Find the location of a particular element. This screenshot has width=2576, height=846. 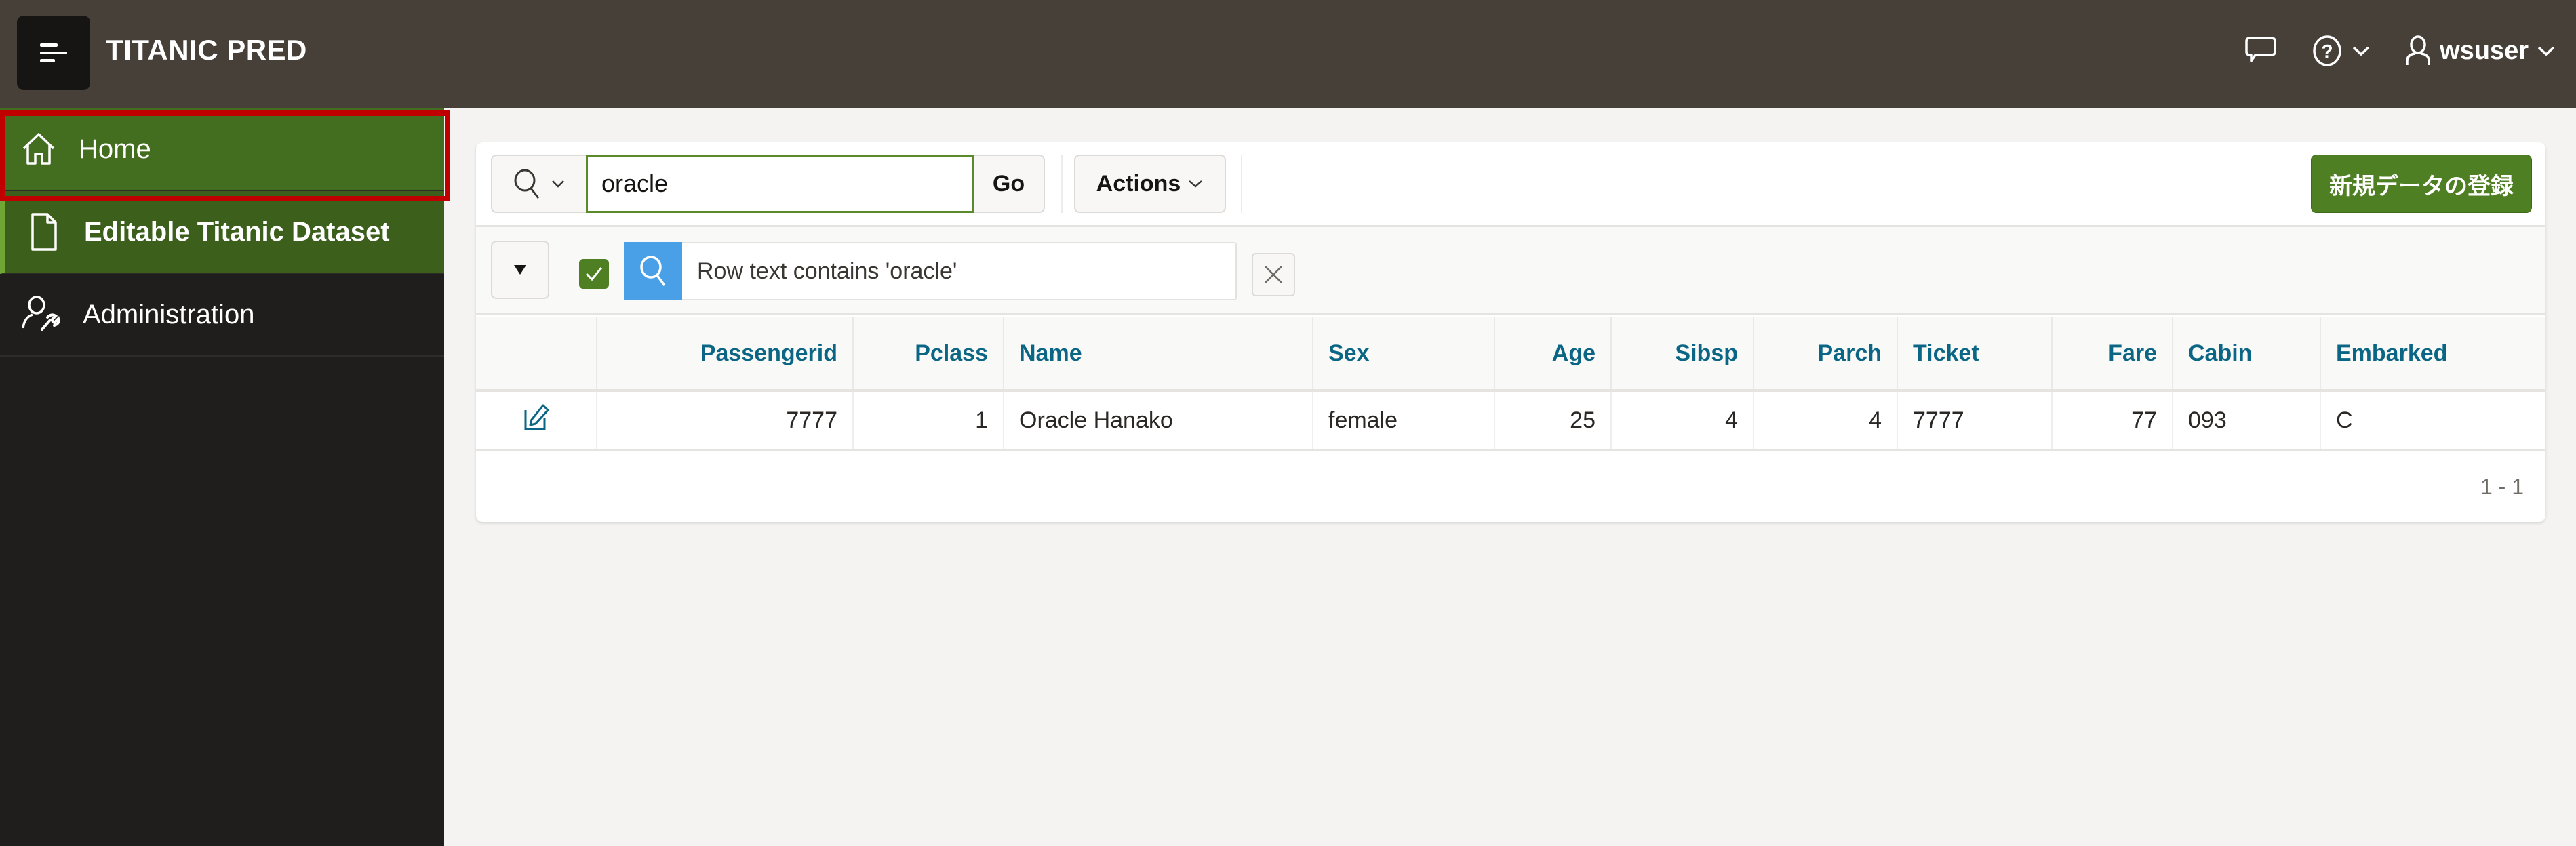

edit-cell is located at coordinates (536, 420).